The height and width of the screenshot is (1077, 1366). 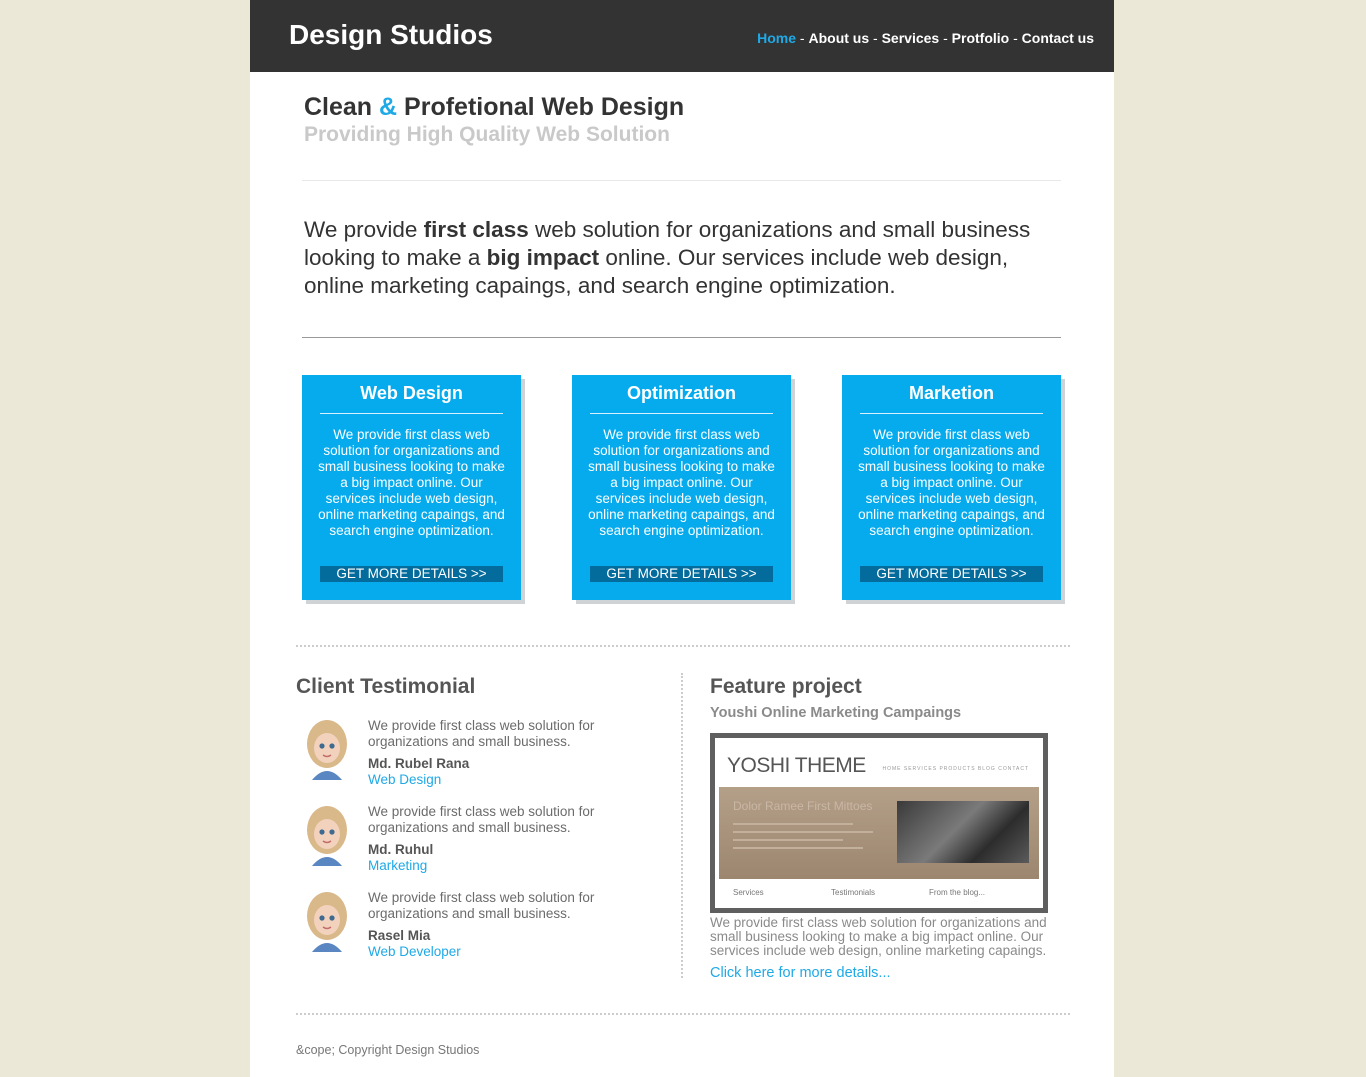 I want to click on testimonial-name: Rasel Mia, so click(x=399, y=935).